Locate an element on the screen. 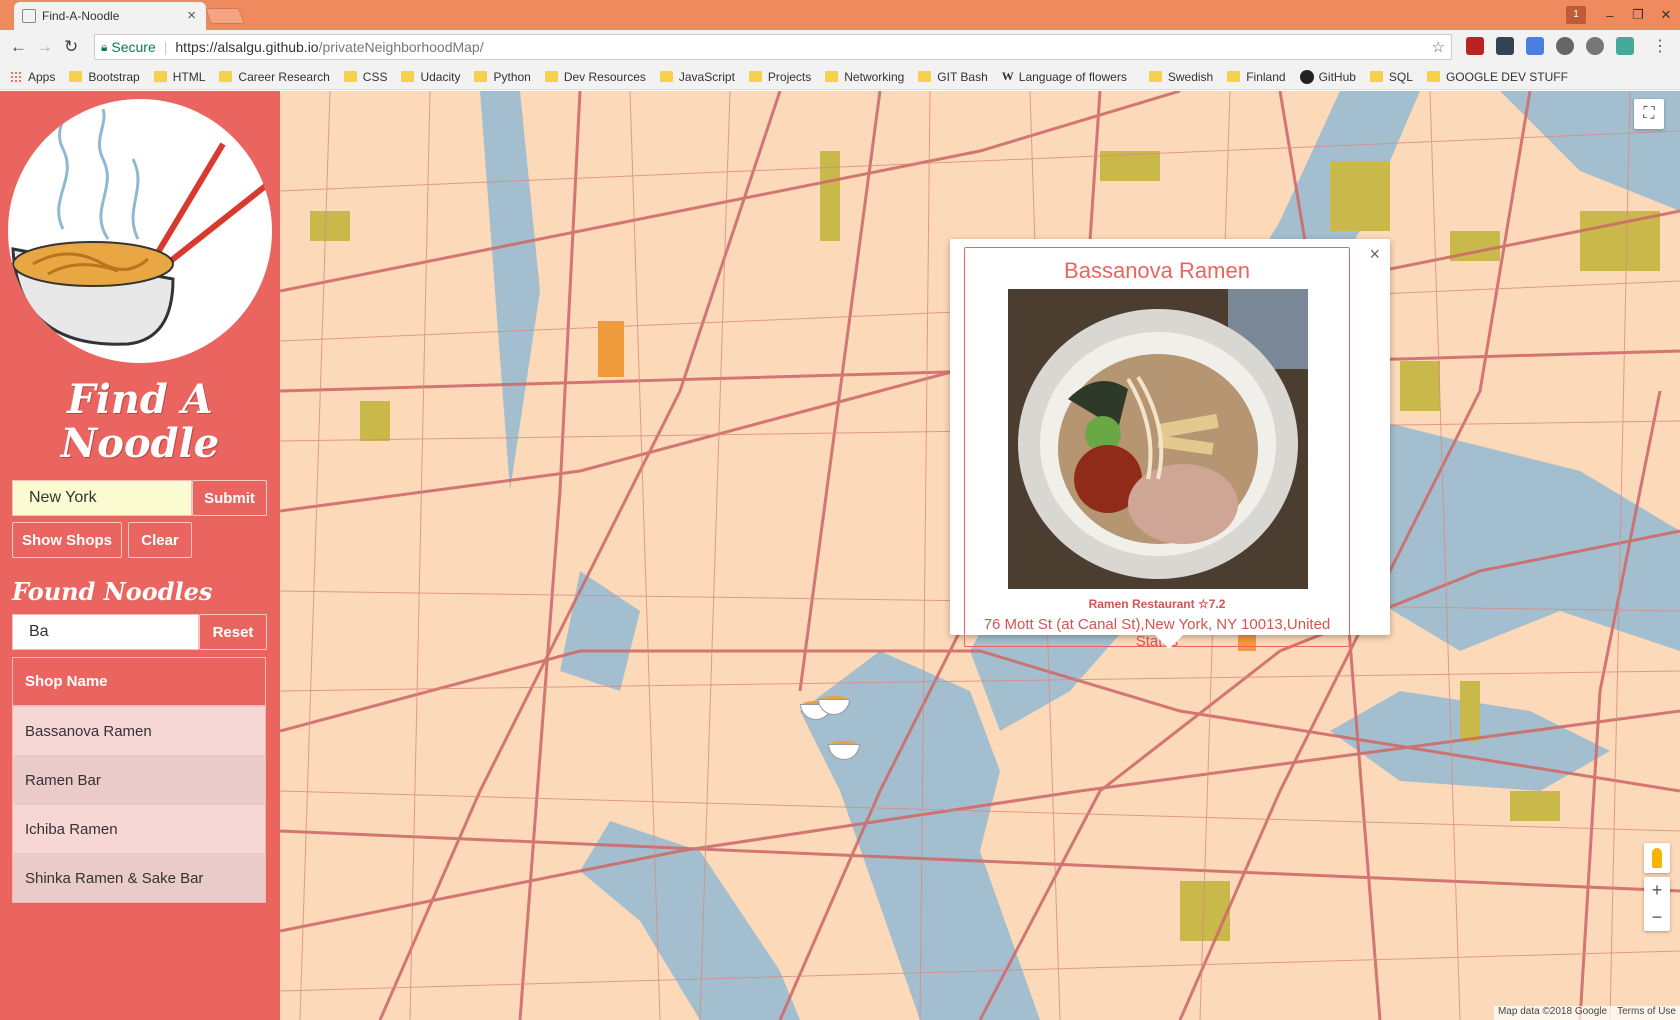 Image resolution: width=1680 pixels, height=1020 pixels. clear-button: Clear is located at coordinates (160, 540).